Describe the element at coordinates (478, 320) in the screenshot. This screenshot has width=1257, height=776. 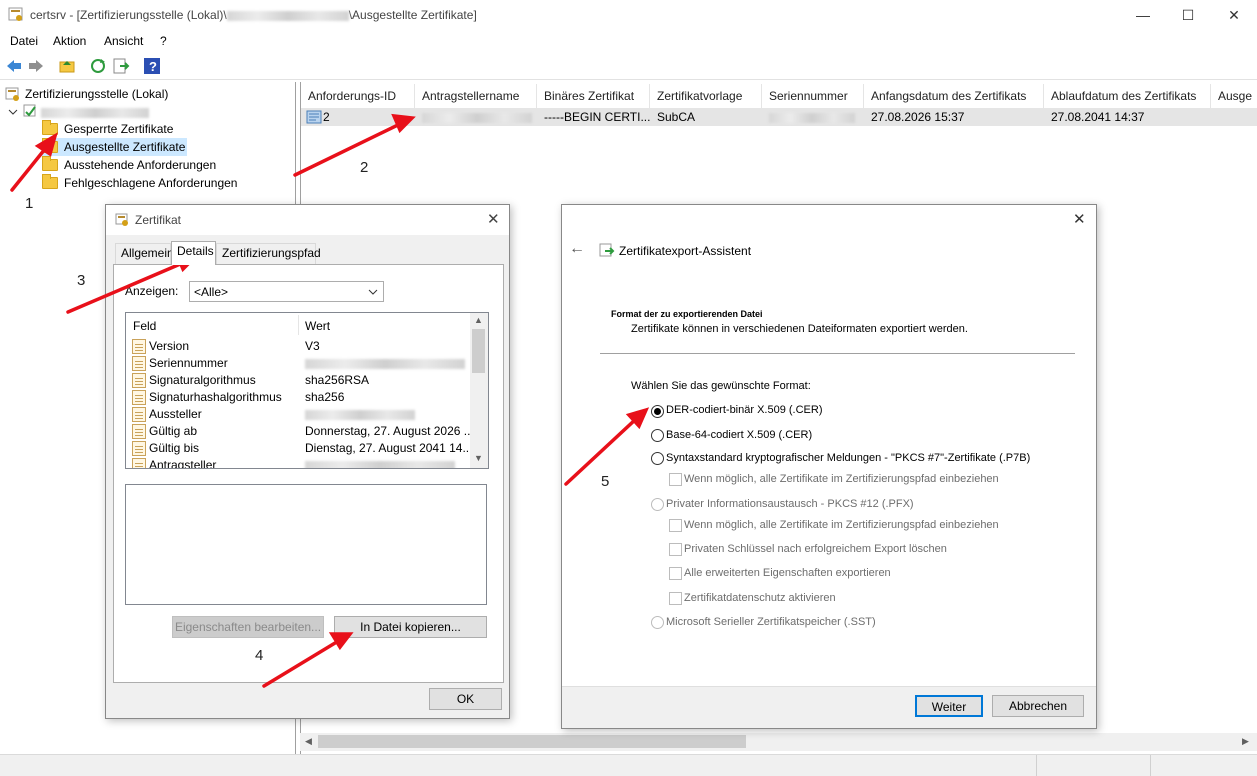
I see `scroll-up-icon: ▲` at that location.